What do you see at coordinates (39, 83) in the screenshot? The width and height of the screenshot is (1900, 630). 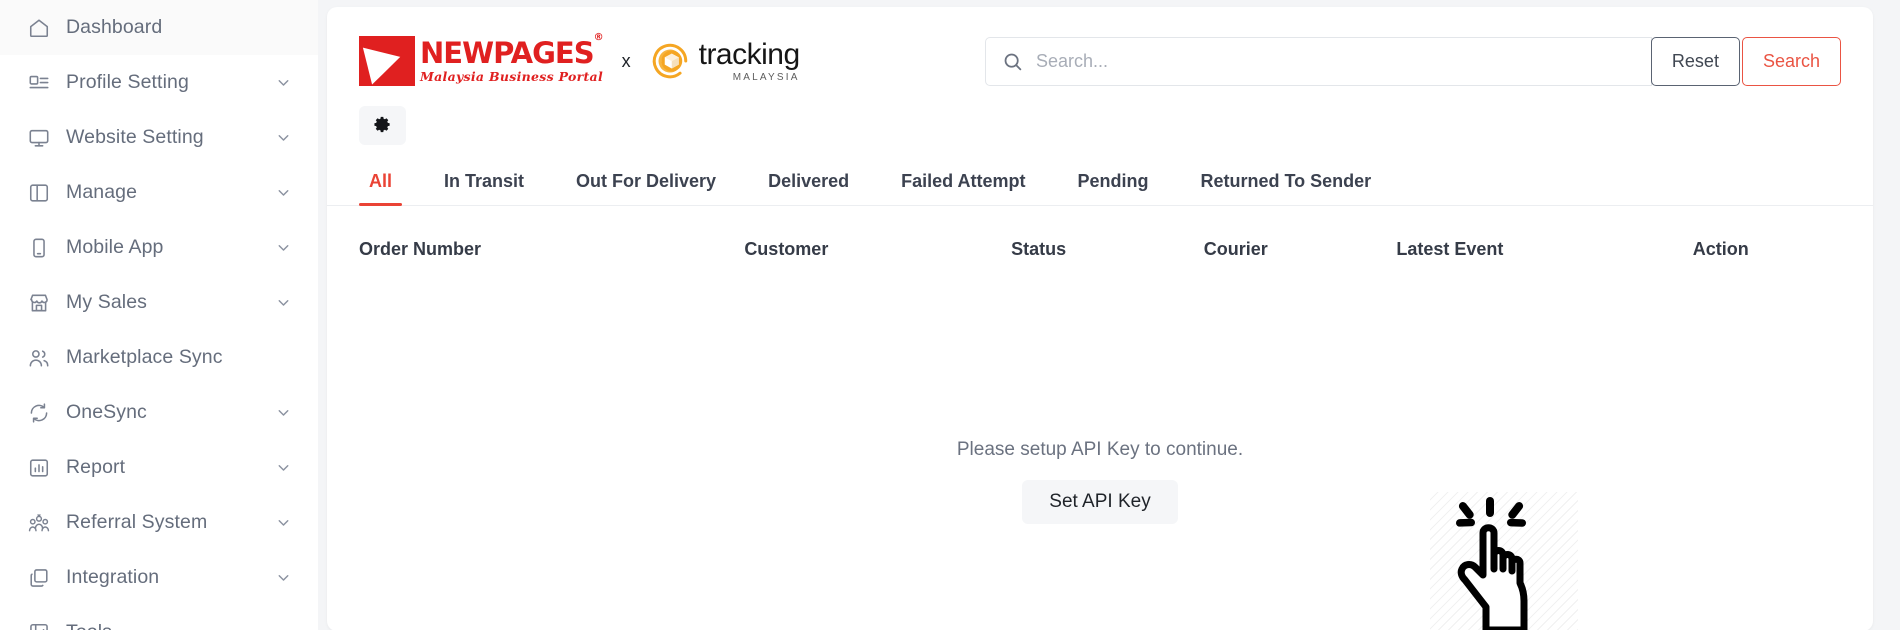 I see `profile-icon` at bounding box center [39, 83].